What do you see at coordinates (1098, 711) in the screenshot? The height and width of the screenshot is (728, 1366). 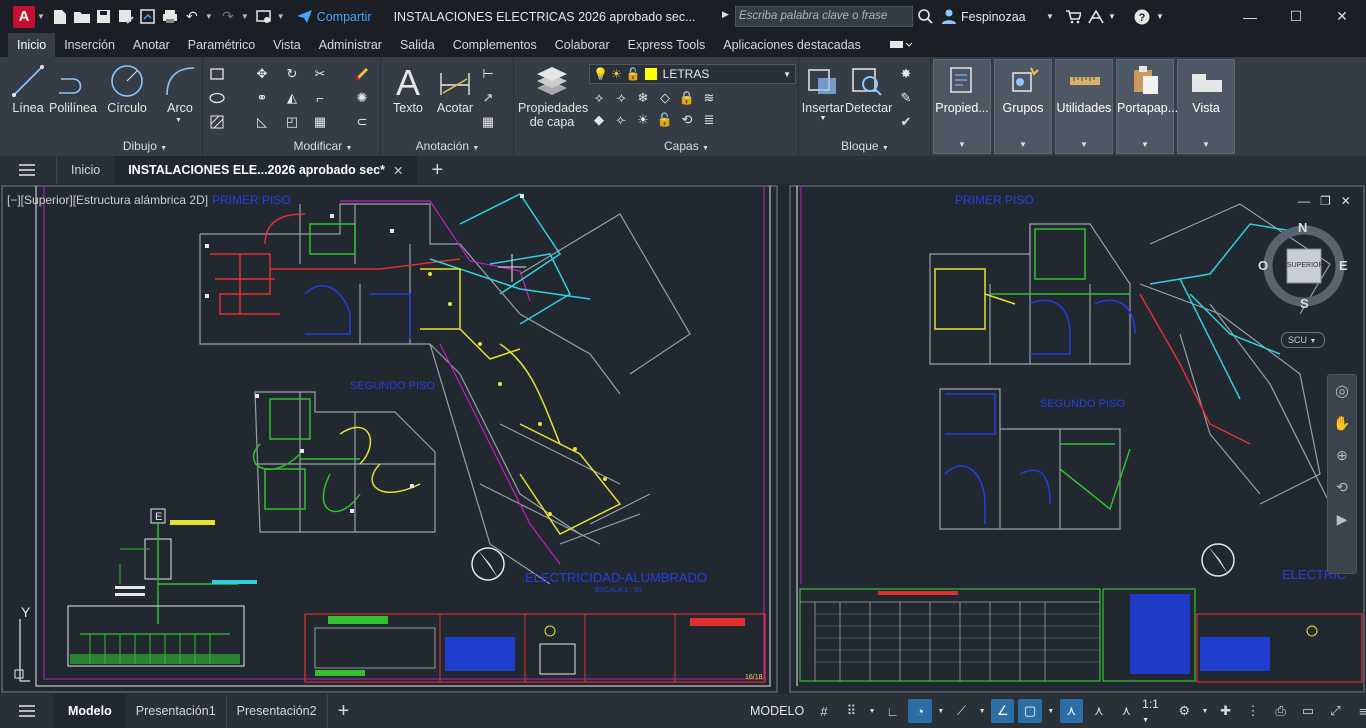 I see `annotation-autoscale-icon: ⋏` at bounding box center [1098, 711].